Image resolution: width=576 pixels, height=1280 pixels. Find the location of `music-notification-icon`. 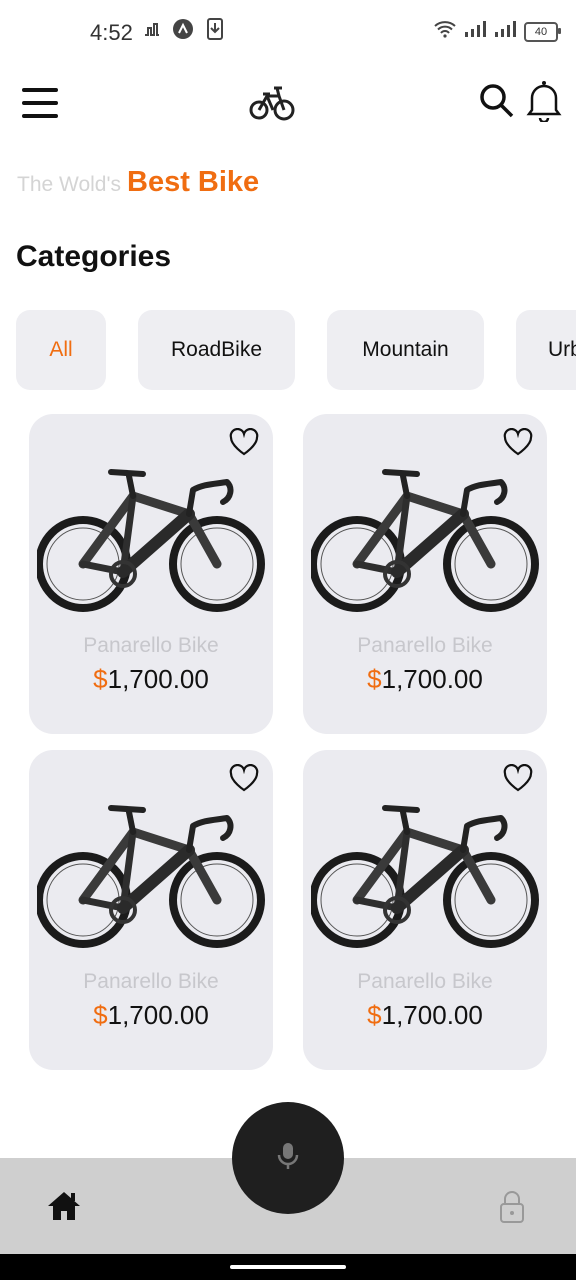

music-notification-icon is located at coordinates (151, 29).